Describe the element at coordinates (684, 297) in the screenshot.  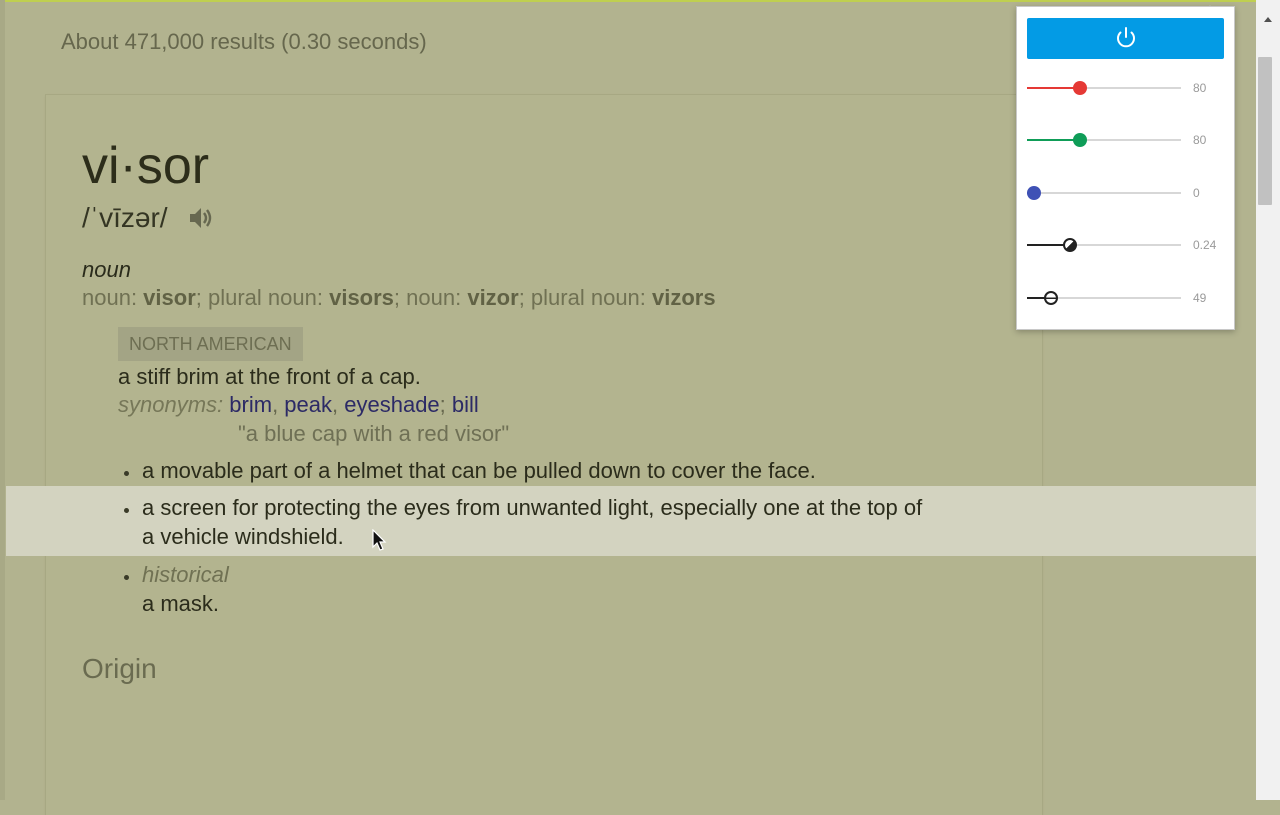
I see `form-word: vizors` at that location.